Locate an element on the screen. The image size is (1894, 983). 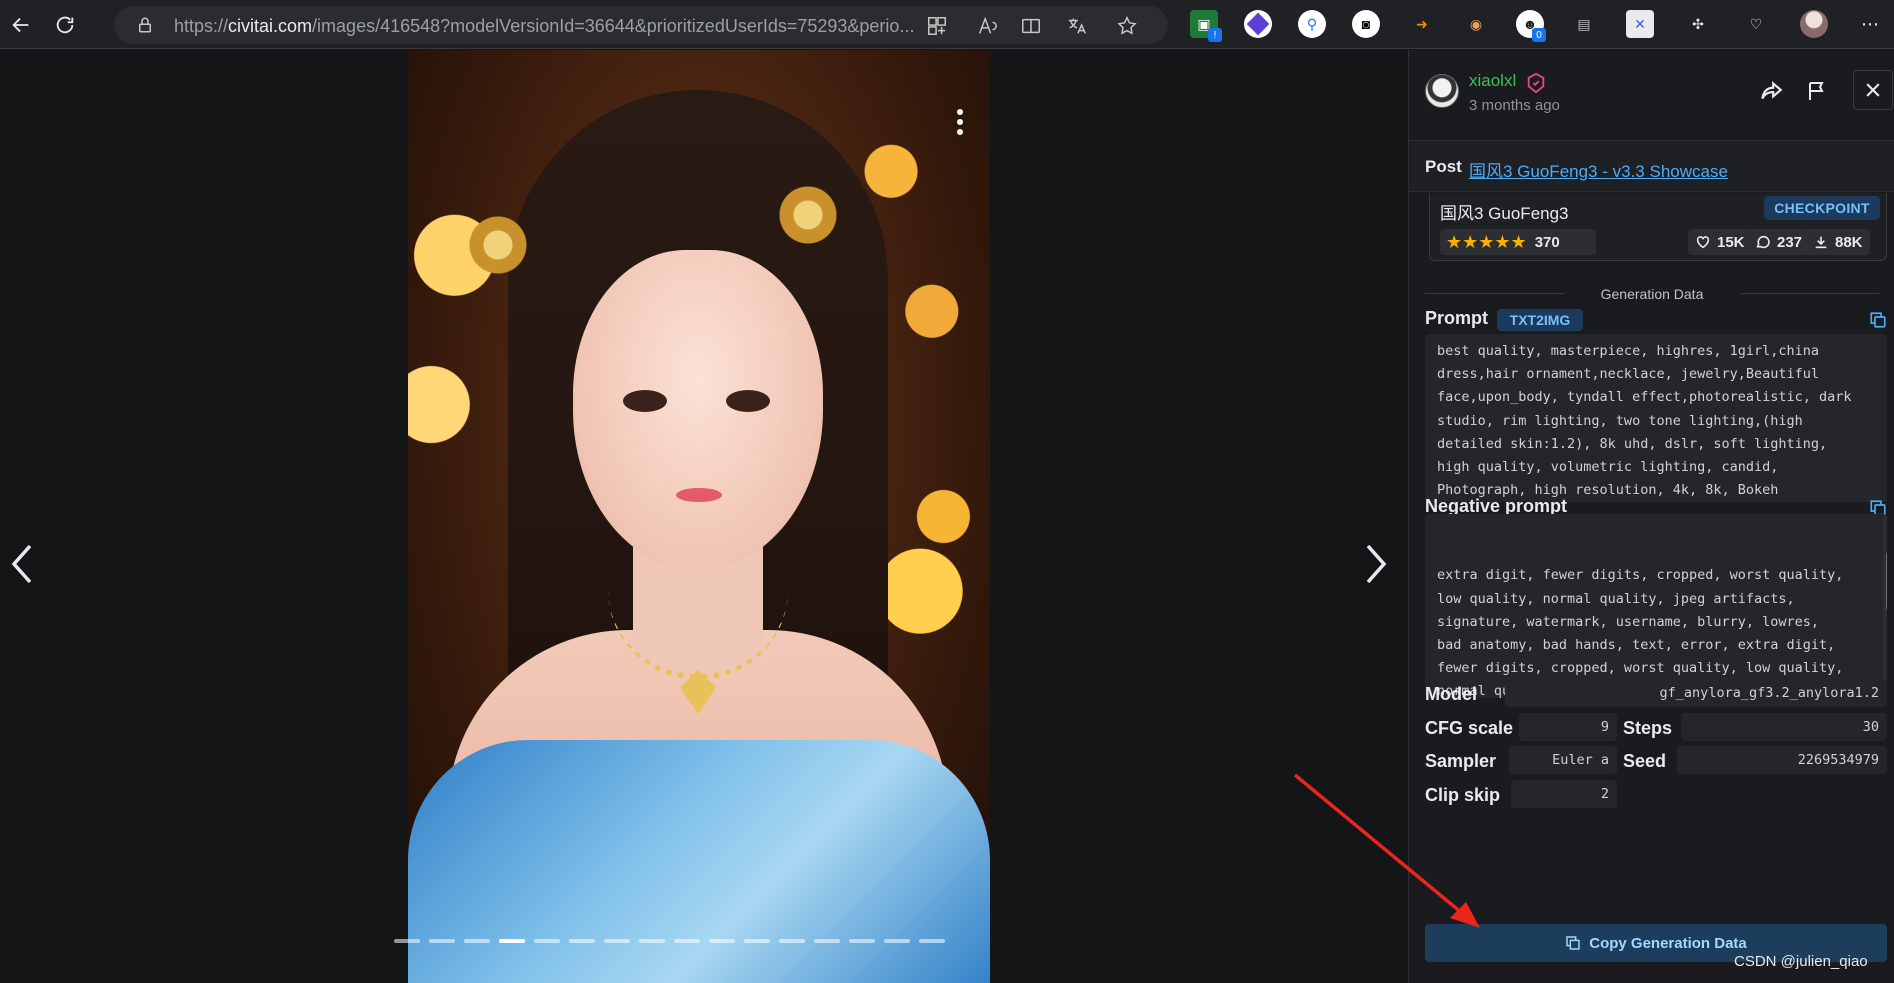
creator-badge-icon is located at coordinates (1536, 83).